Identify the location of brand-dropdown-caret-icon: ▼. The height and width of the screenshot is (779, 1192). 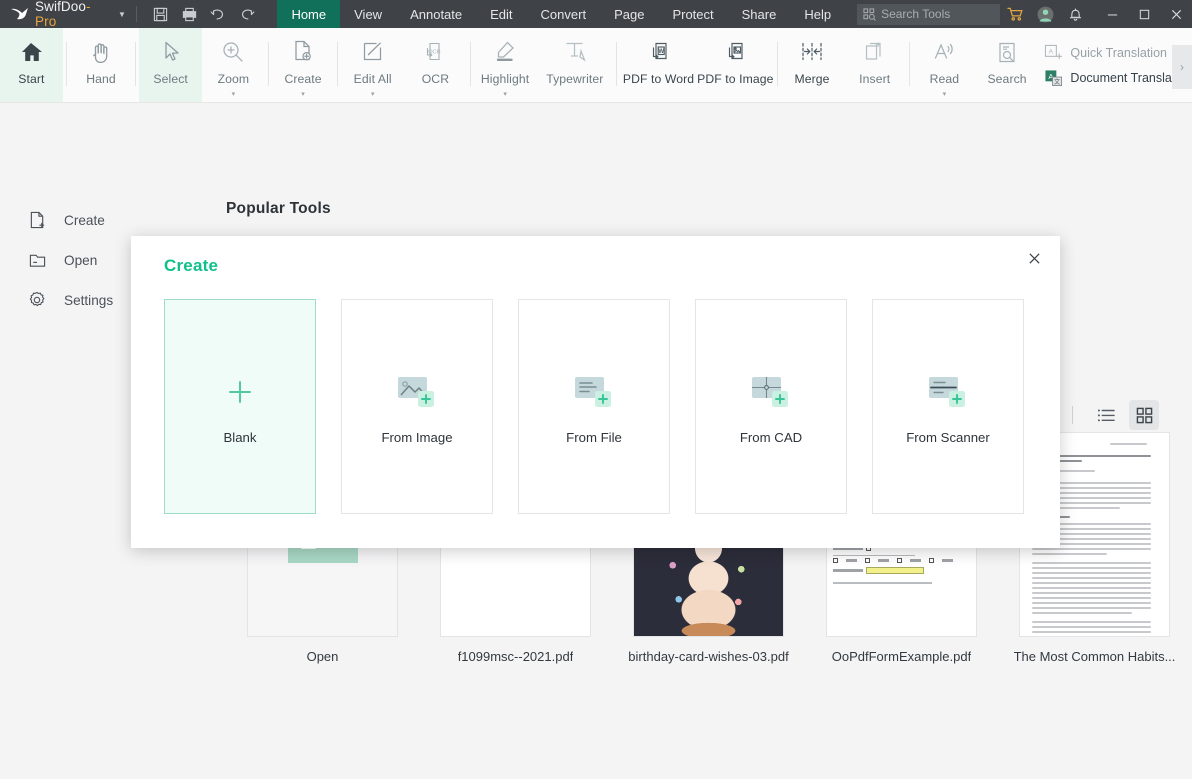
(122, 14).